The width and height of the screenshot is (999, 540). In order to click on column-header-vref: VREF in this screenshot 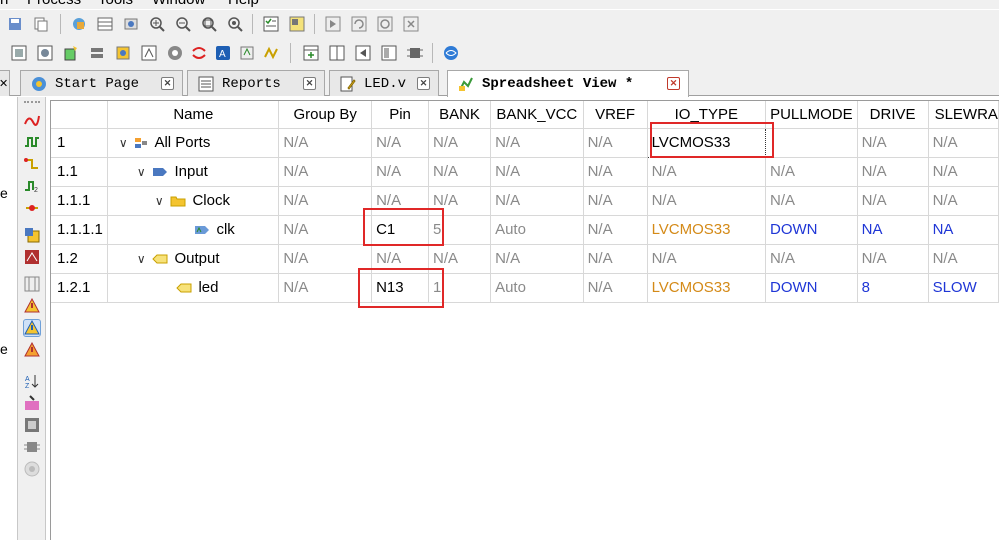, I will do `click(615, 115)`.